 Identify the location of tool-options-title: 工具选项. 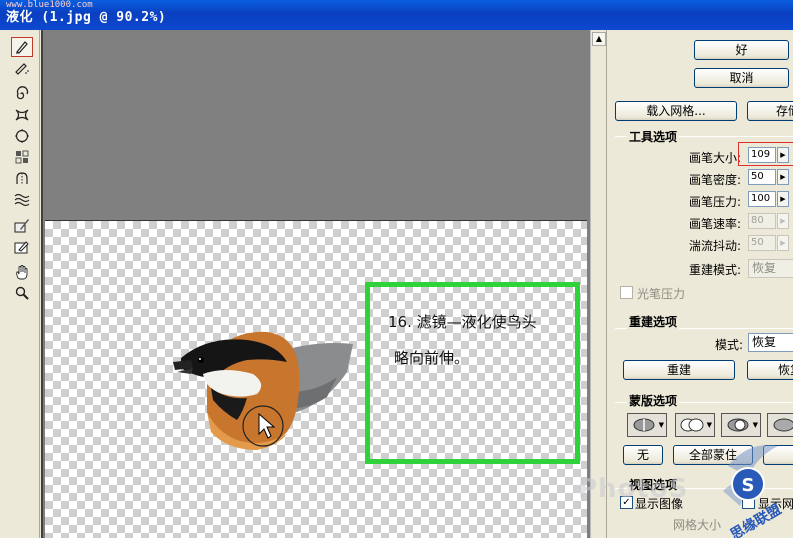
(653, 136).